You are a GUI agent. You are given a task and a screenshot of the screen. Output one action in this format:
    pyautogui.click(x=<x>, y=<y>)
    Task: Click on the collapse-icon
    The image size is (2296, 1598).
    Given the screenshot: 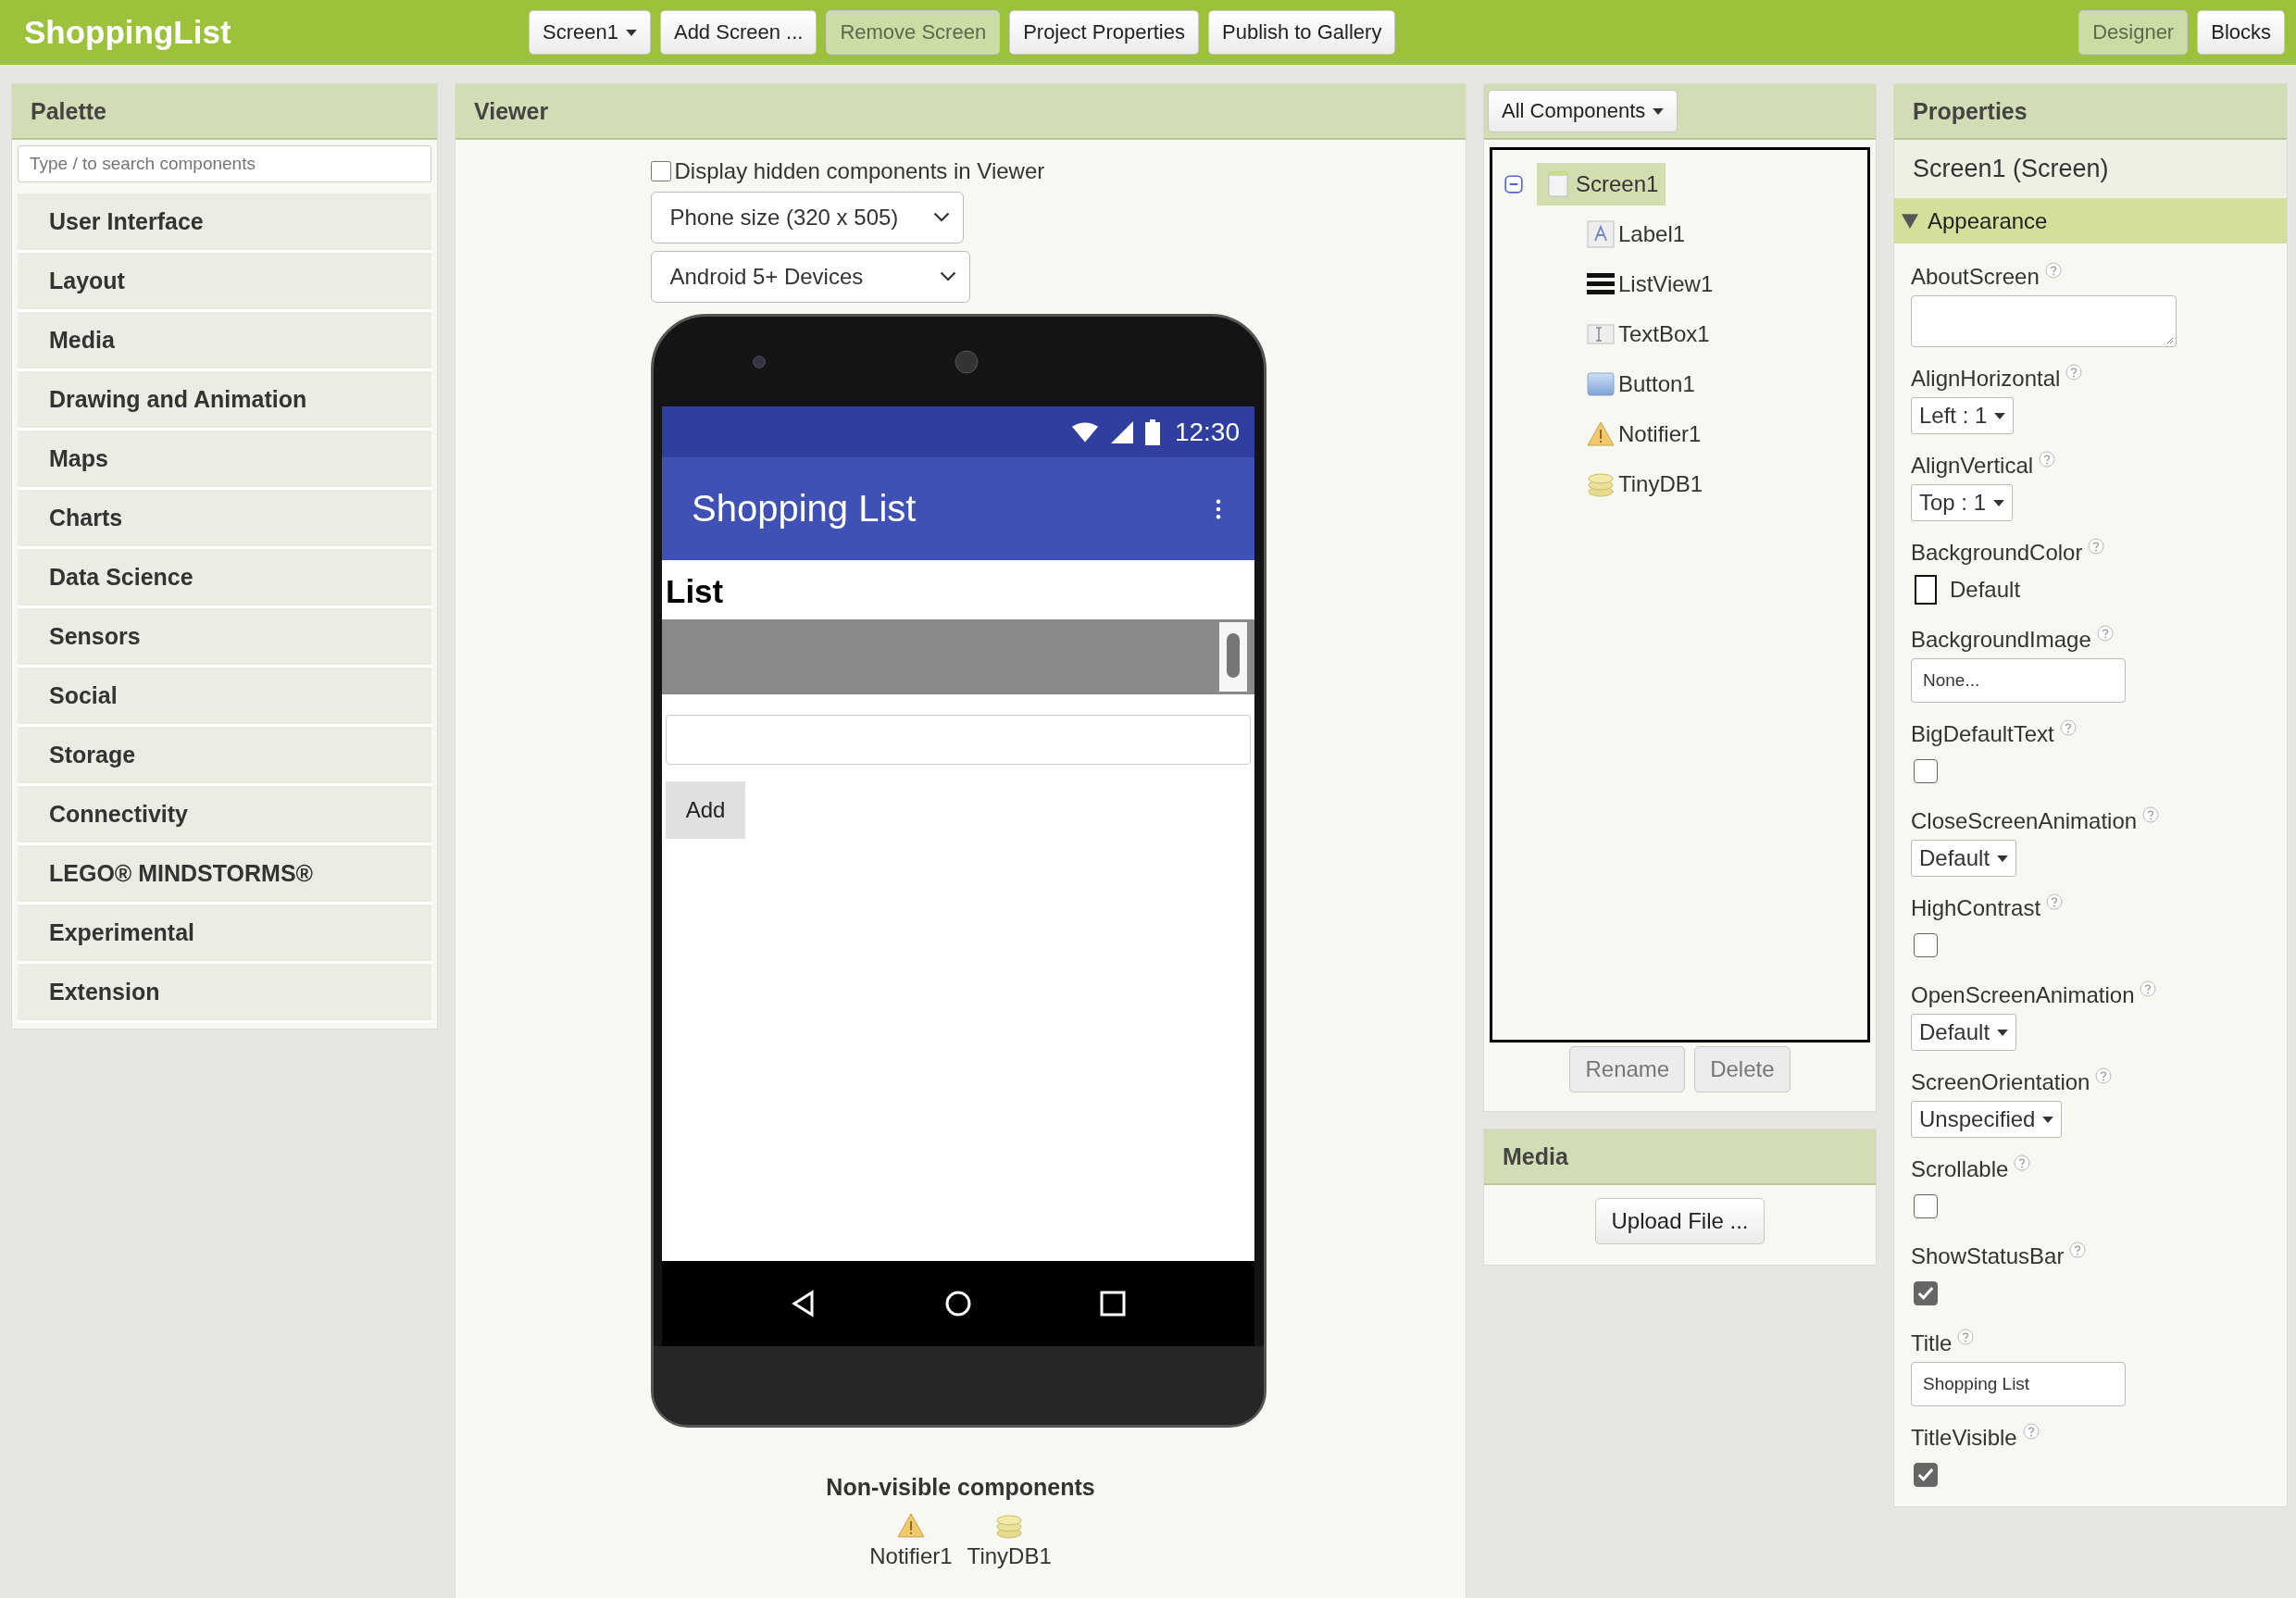 What is the action you would take?
    pyautogui.click(x=1514, y=184)
    